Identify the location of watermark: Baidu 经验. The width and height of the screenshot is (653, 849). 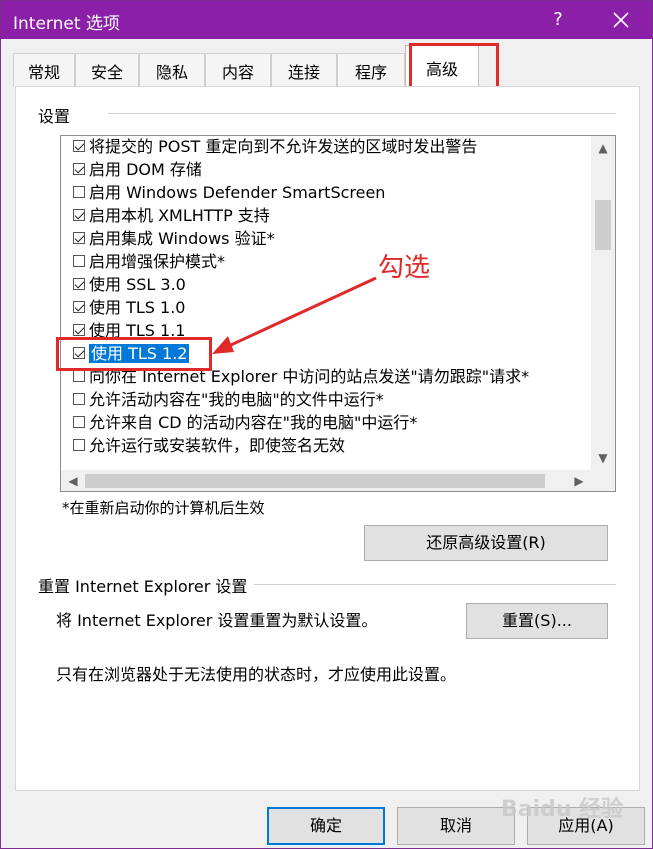
(562, 809).